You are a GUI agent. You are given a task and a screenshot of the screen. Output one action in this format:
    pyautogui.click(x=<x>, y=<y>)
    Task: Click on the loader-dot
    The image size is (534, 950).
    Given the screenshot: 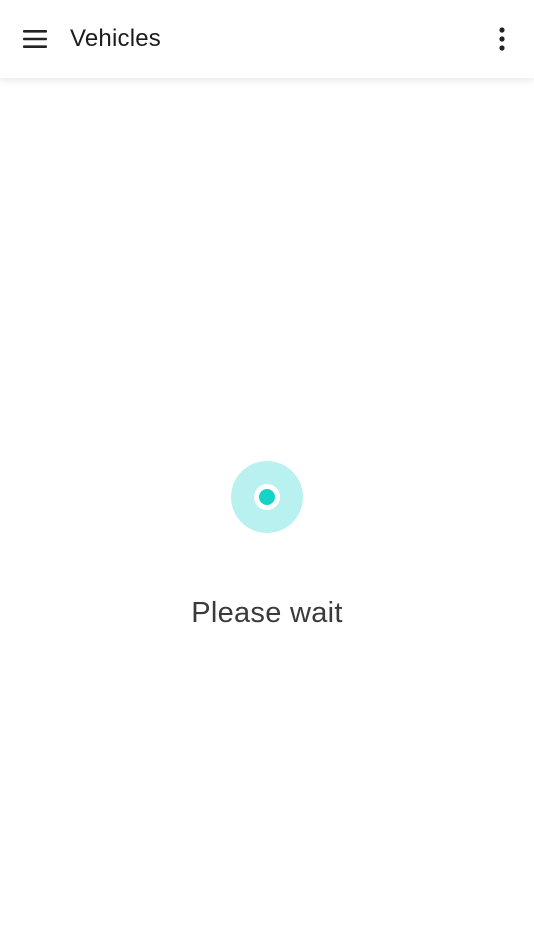 What is the action you would take?
    pyautogui.click(x=267, y=497)
    